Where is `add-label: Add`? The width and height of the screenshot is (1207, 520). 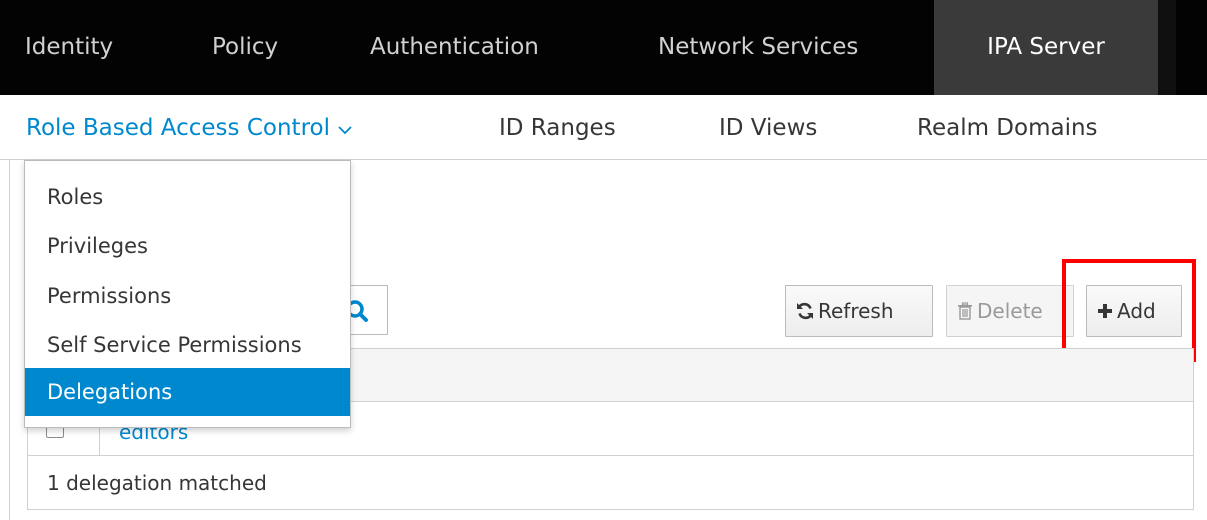 add-label: Add is located at coordinates (1136, 311).